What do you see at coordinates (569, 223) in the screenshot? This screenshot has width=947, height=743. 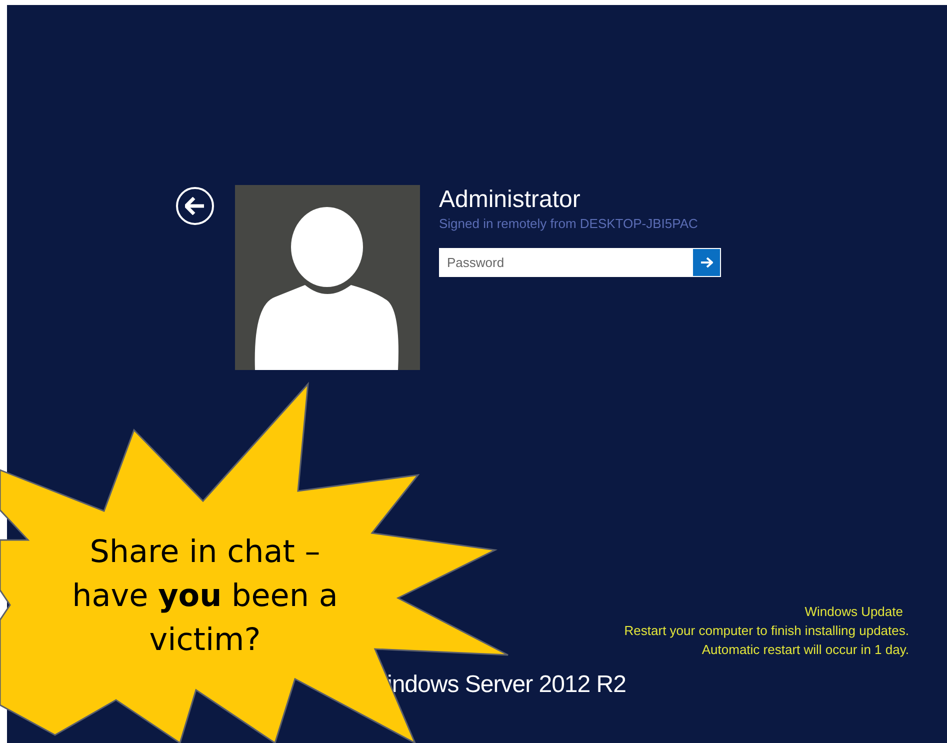 I see `remote-session-info: Signed in remotely from DESKTOP-JBI5PAC` at bounding box center [569, 223].